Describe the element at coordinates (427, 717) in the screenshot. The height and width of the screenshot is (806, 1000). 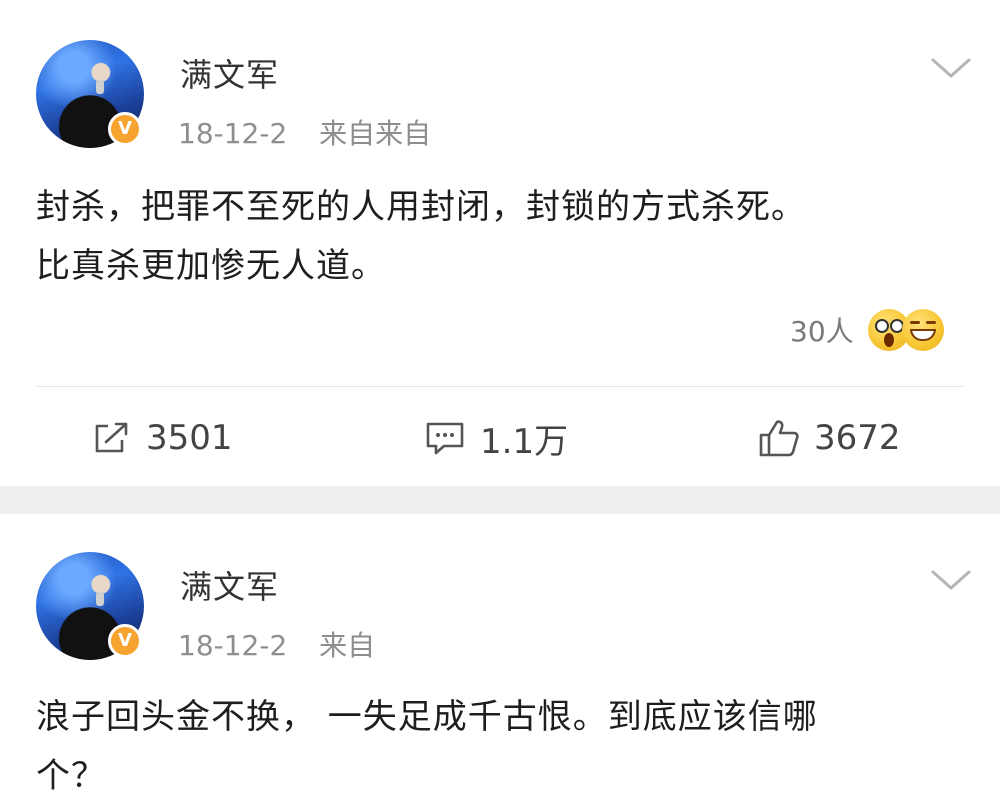
I see `post-text-line: 浪子回头金不换， 一失足成千古恨。到底应该信哪` at that location.